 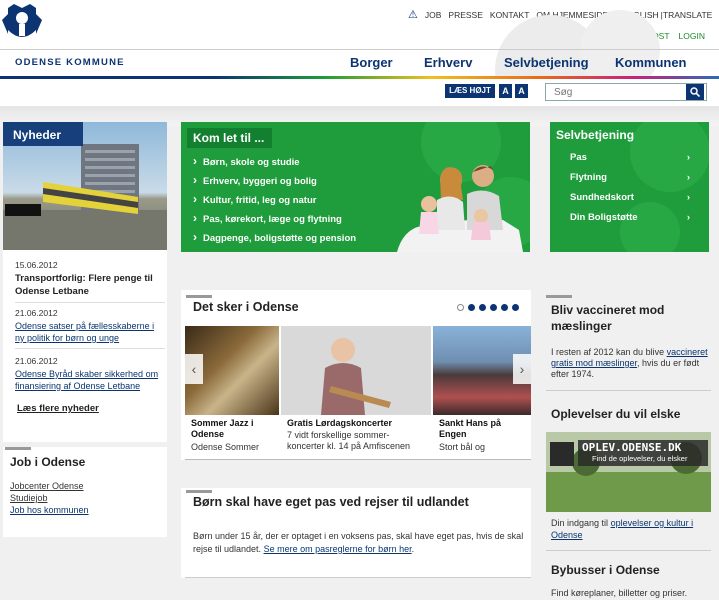 I want to click on event-title: Gratis Lørdagskoncerter, so click(x=340, y=423).